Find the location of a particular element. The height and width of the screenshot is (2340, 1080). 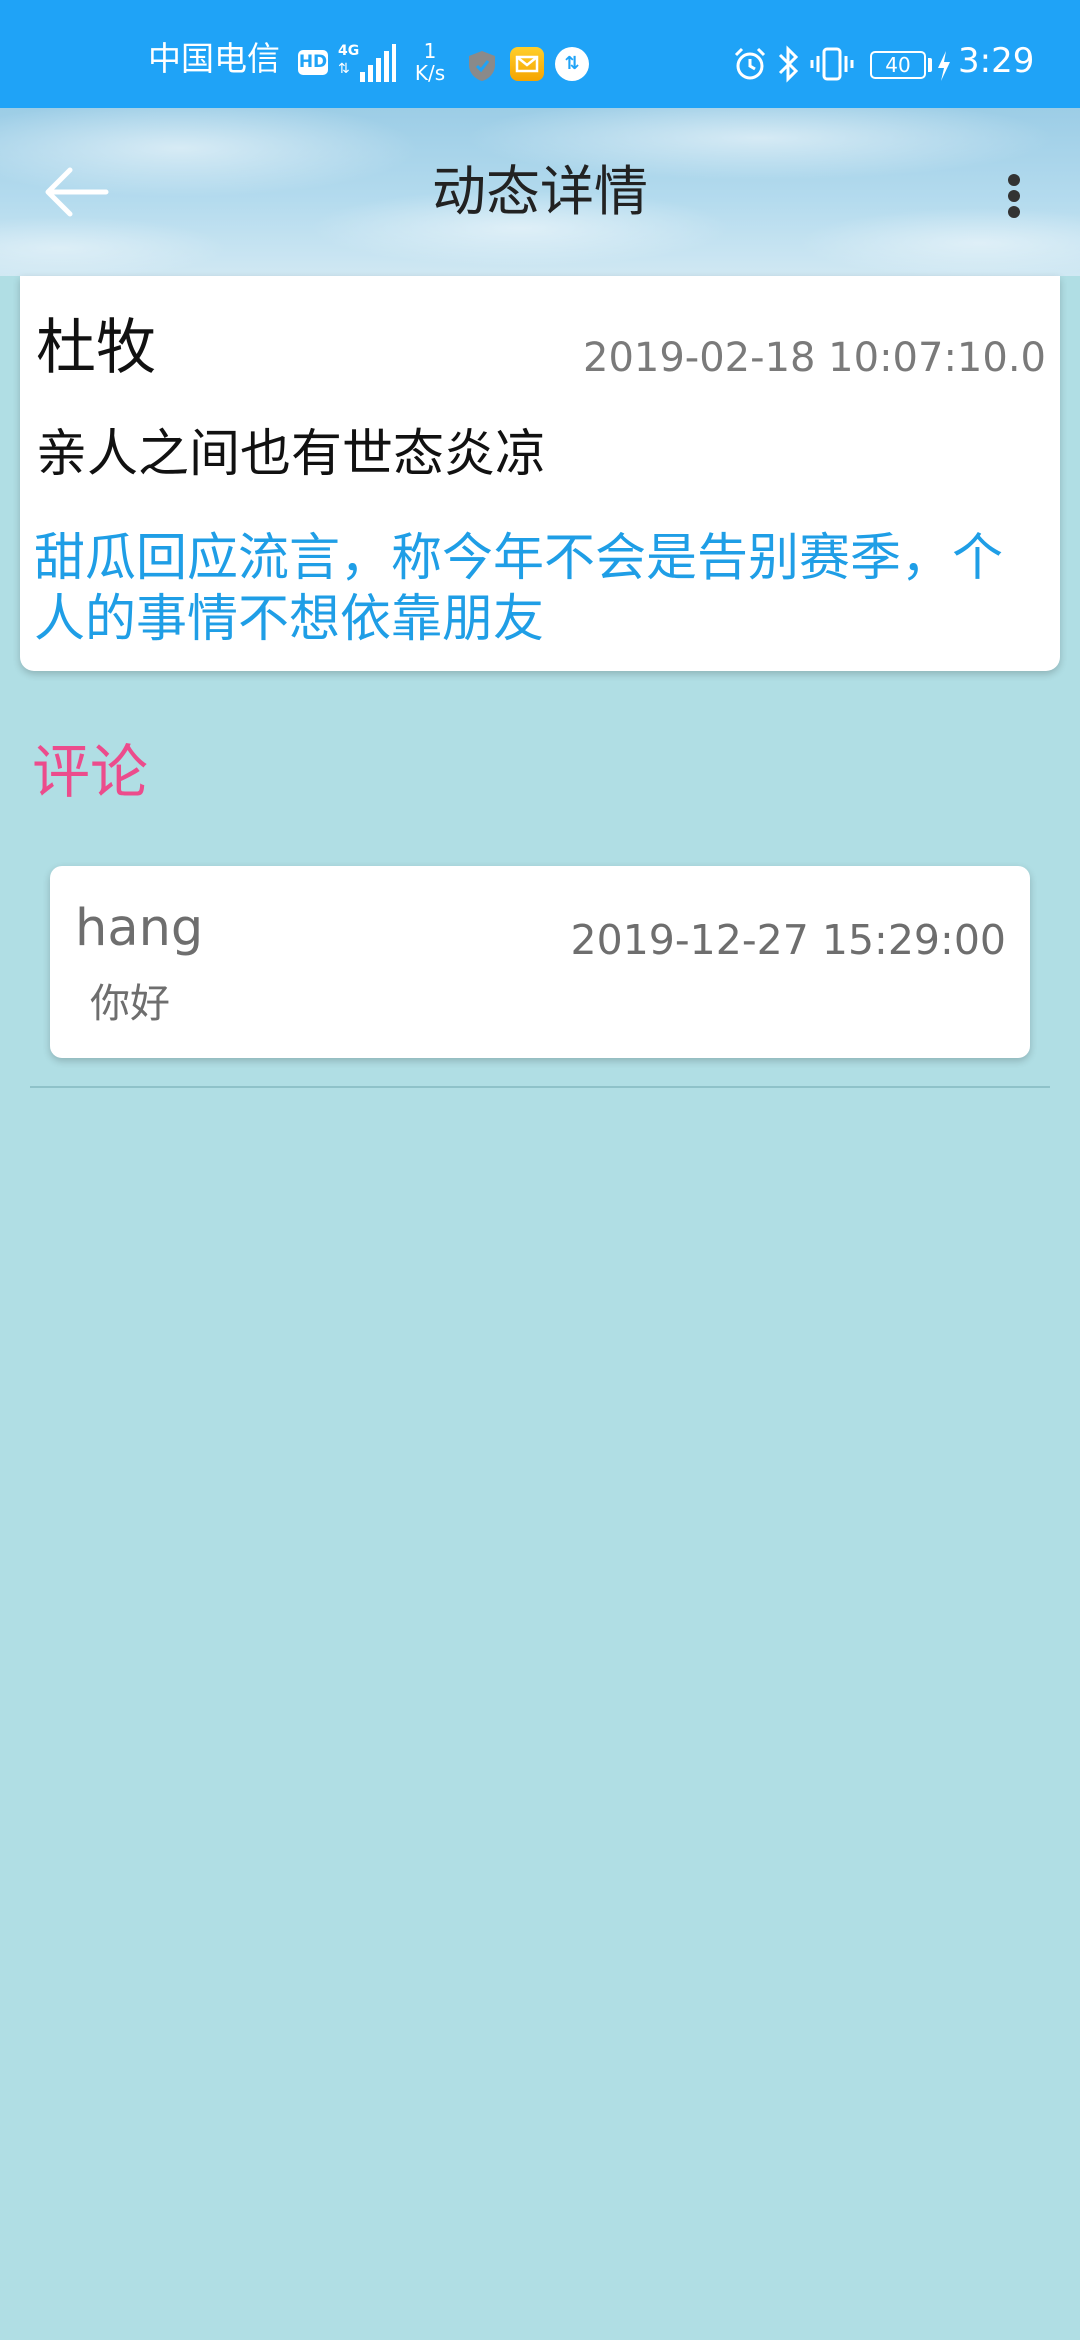

page-title: 动态详情 is located at coordinates (540, 191).